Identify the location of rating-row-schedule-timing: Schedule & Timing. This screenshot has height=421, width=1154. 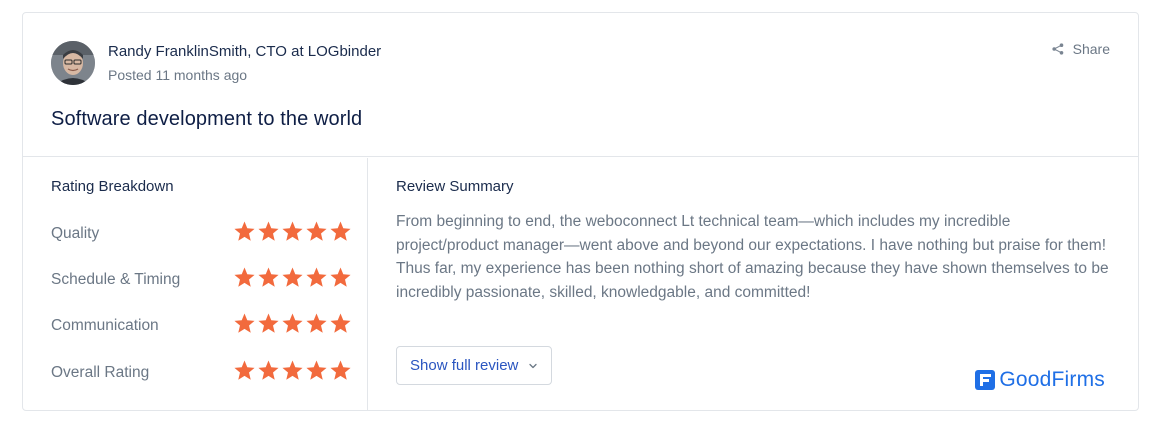
(201, 279).